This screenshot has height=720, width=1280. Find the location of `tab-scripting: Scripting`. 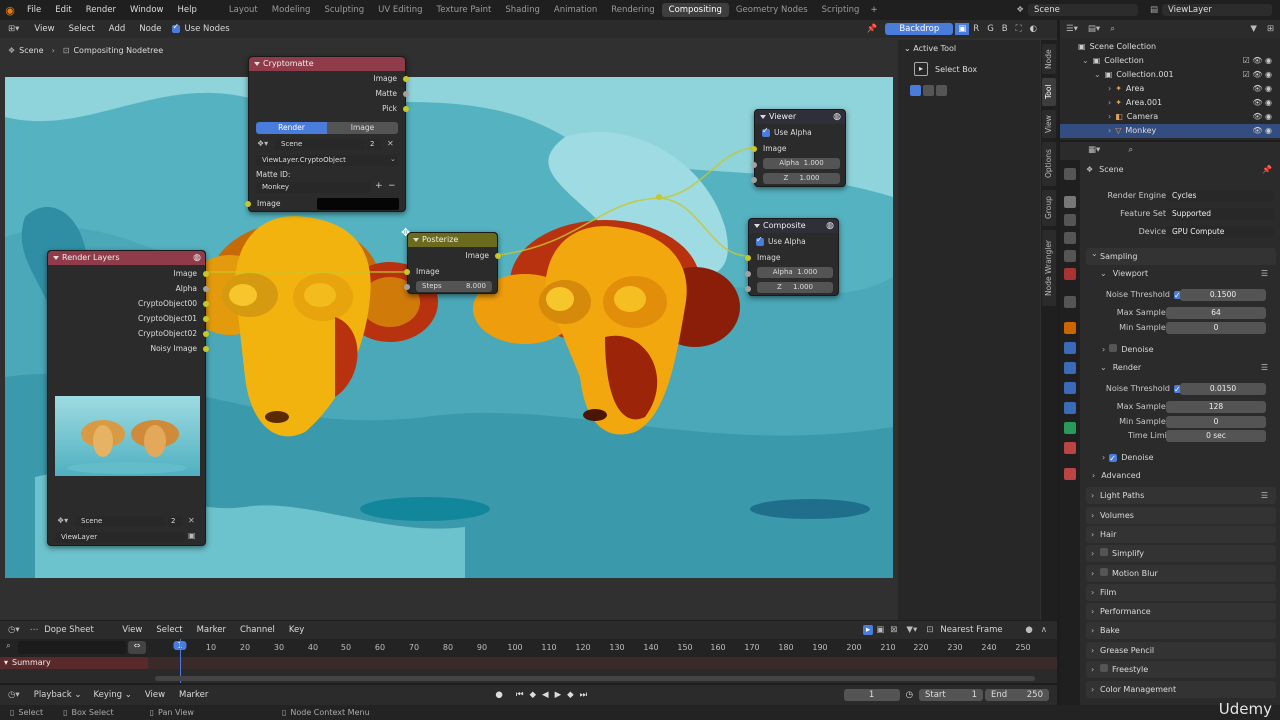

tab-scripting: Scripting is located at coordinates (841, 10).